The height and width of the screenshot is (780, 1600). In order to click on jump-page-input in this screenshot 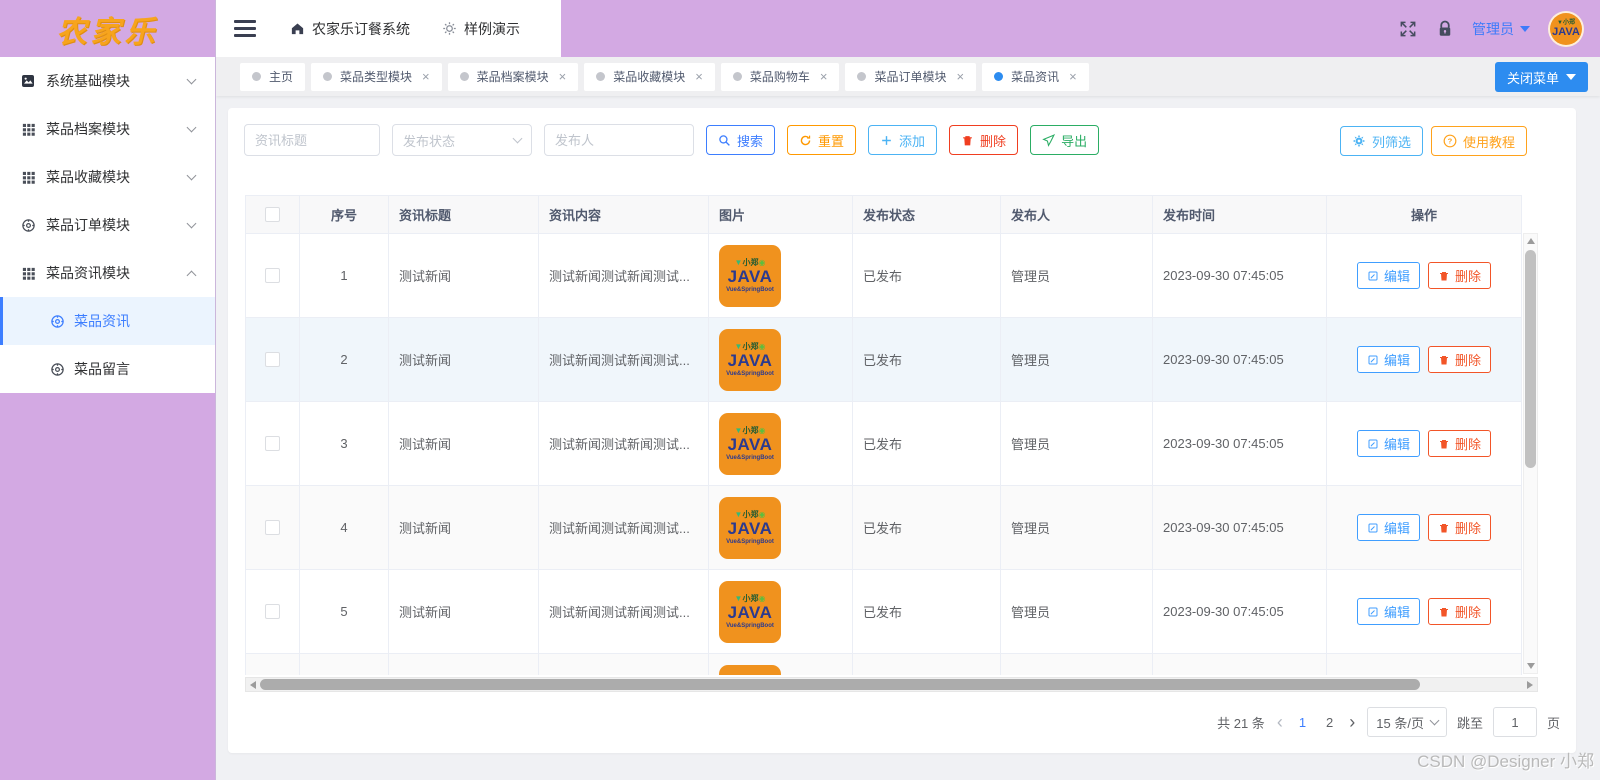, I will do `click(1514, 722)`.